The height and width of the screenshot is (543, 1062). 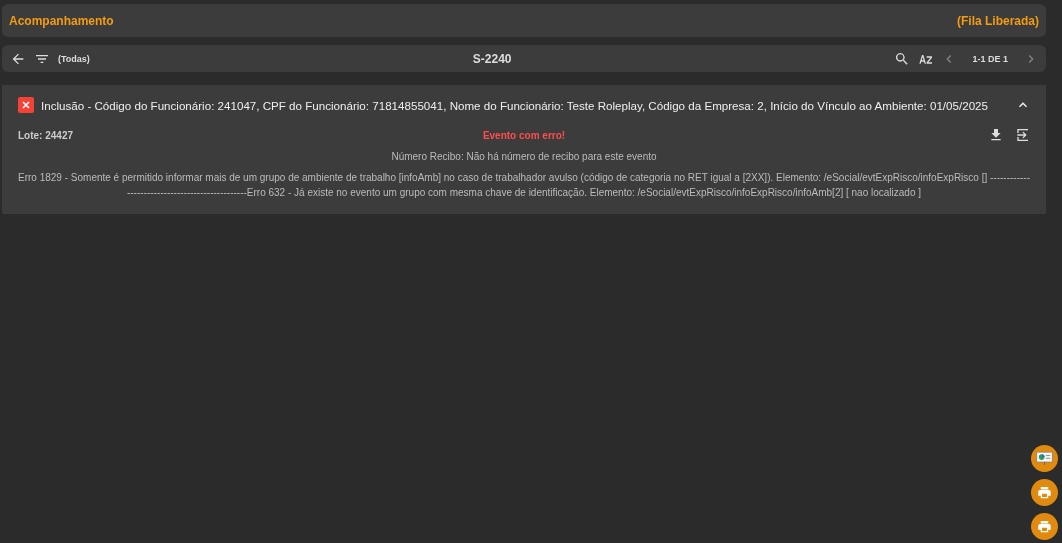 I want to click on presentation-button, so click(x=1044, y=458).